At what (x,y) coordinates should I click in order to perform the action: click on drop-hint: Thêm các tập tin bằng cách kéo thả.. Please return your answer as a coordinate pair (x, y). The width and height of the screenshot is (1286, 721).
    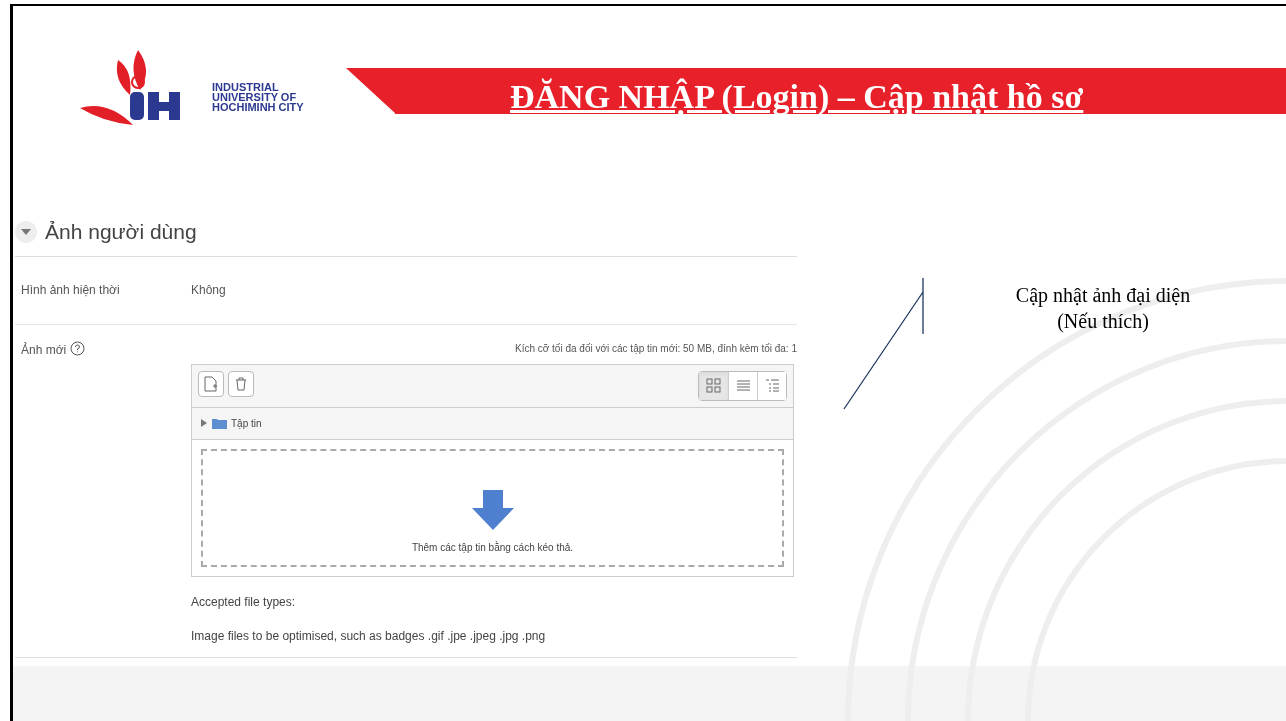
    Looking at the image, I should click on (492, 547).